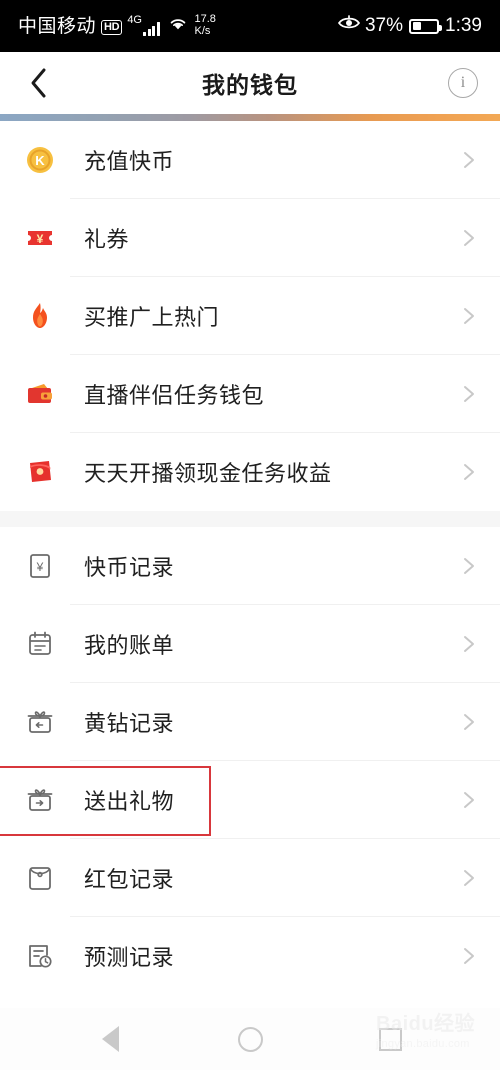 The height and width of the screenshot is (1070, 500). I want to click on status-bar-left: 中国移动 HD 4G 17.8 K/s, so click(117, 25).